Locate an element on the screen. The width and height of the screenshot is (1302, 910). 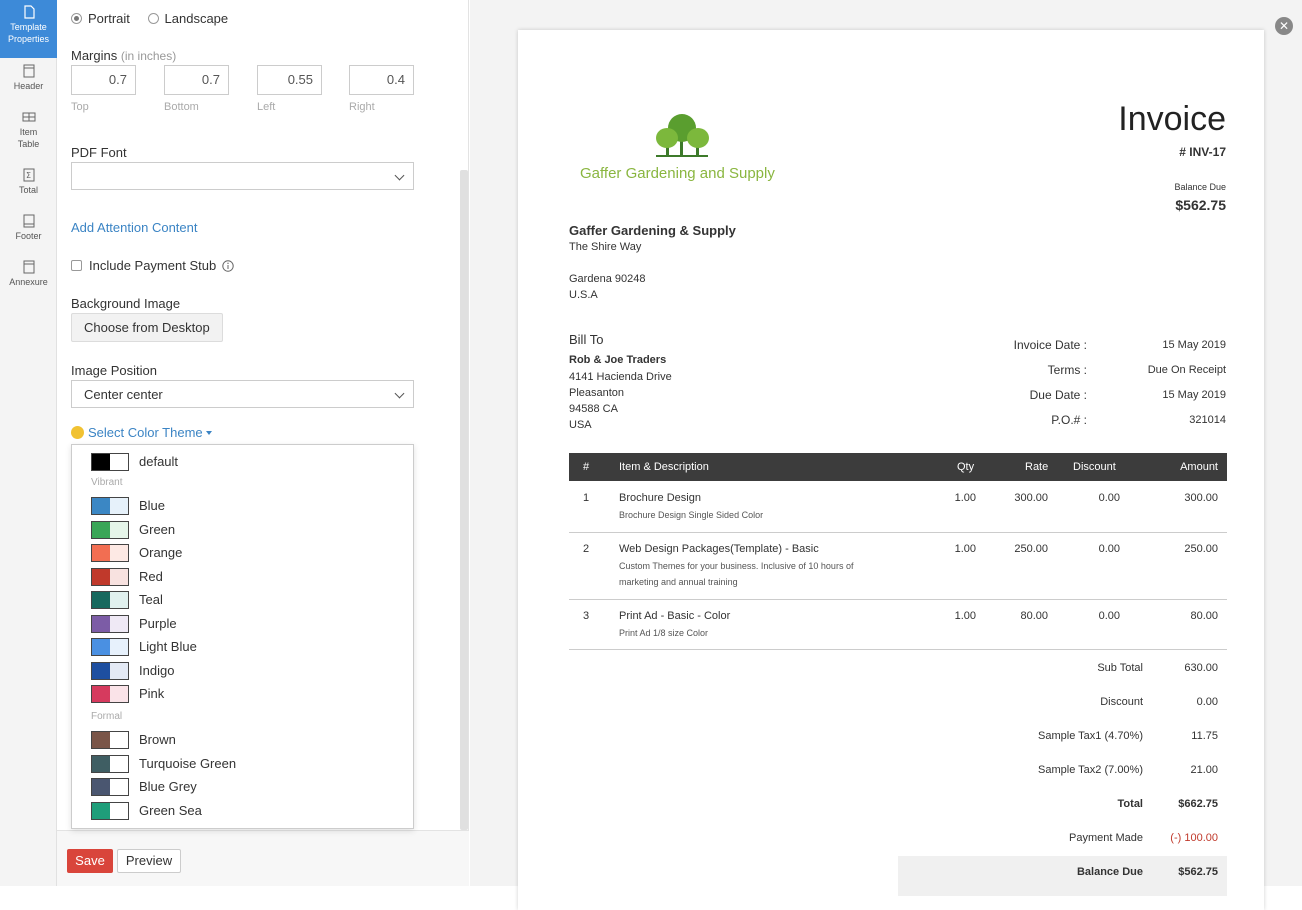
payment-stub-option: Include Payment Stub is located at coordinates (152, 265).